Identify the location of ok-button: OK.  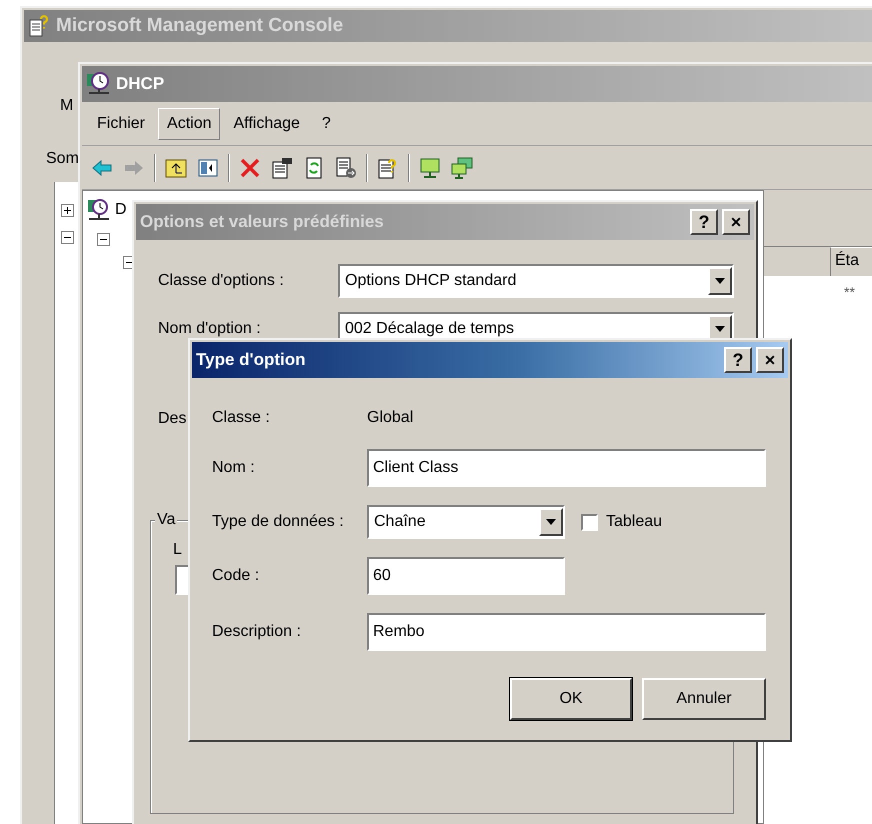
(571, 699).